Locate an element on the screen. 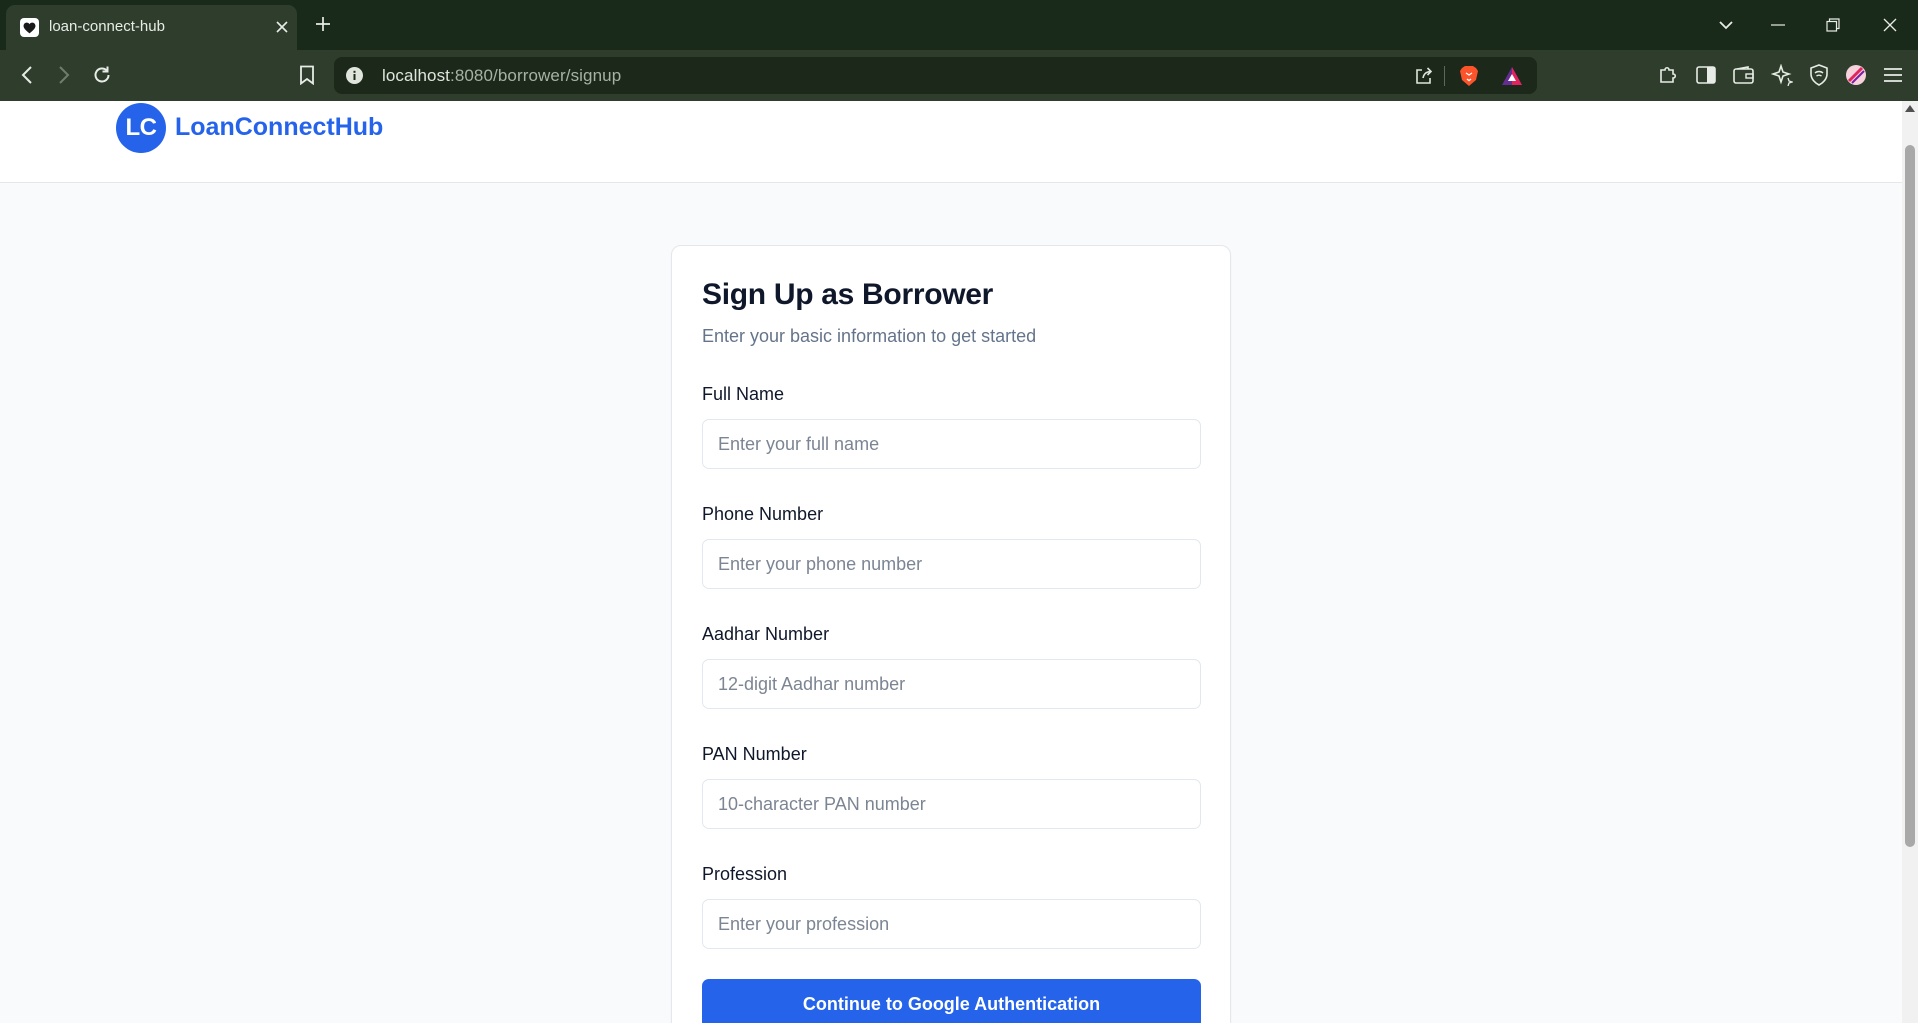 This screenshot has height=1023, width=1918. sidebar-icon is located at coordinates (1706, 75).